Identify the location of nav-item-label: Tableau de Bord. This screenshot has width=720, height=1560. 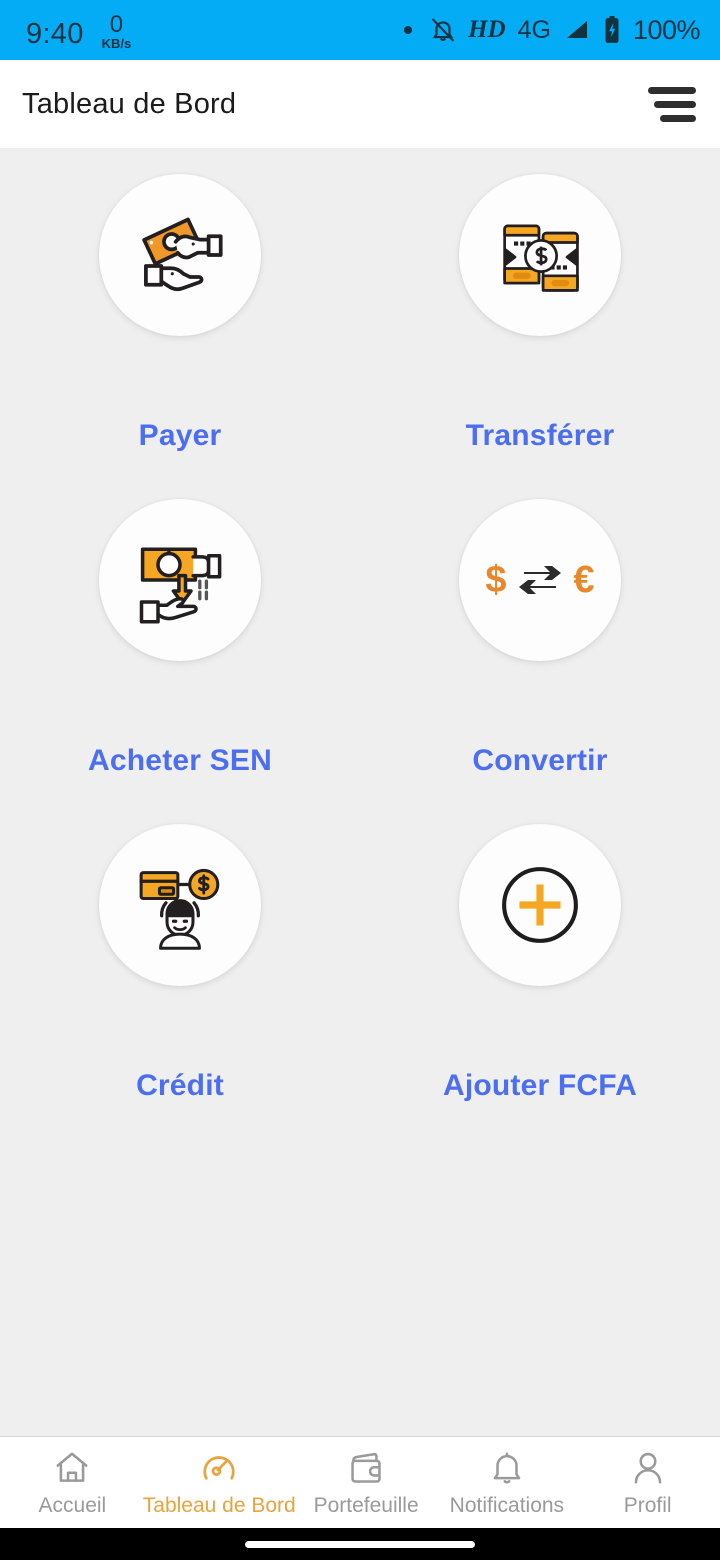
(219, 1505).